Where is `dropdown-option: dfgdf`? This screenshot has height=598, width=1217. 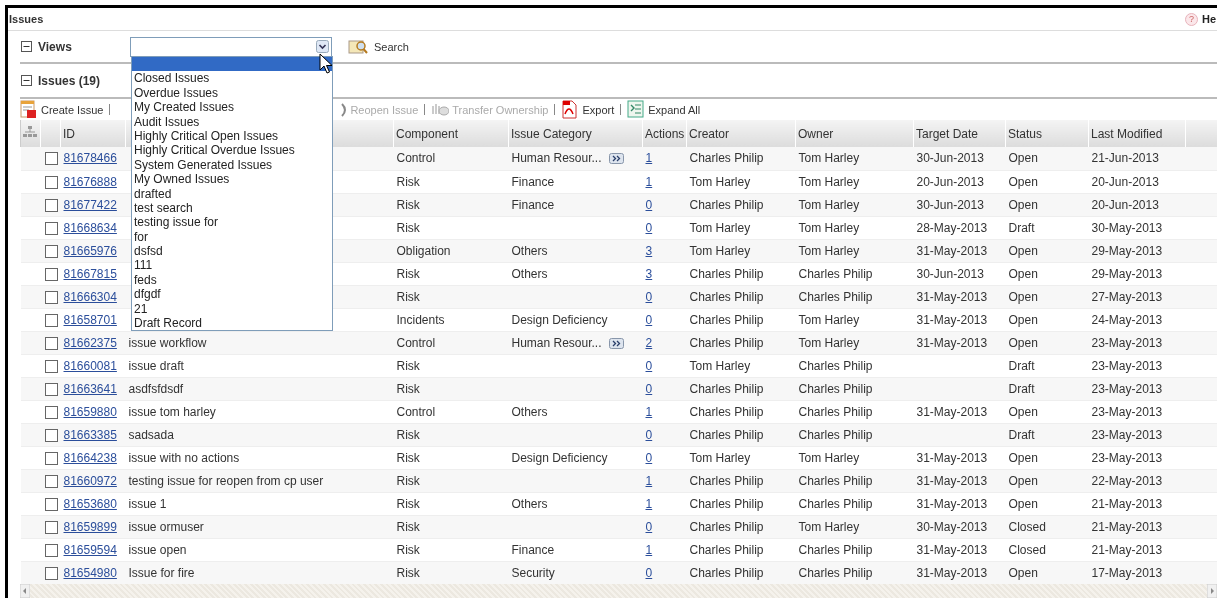 dropdown-option: dfgdf is located at coordinates (232, 294).